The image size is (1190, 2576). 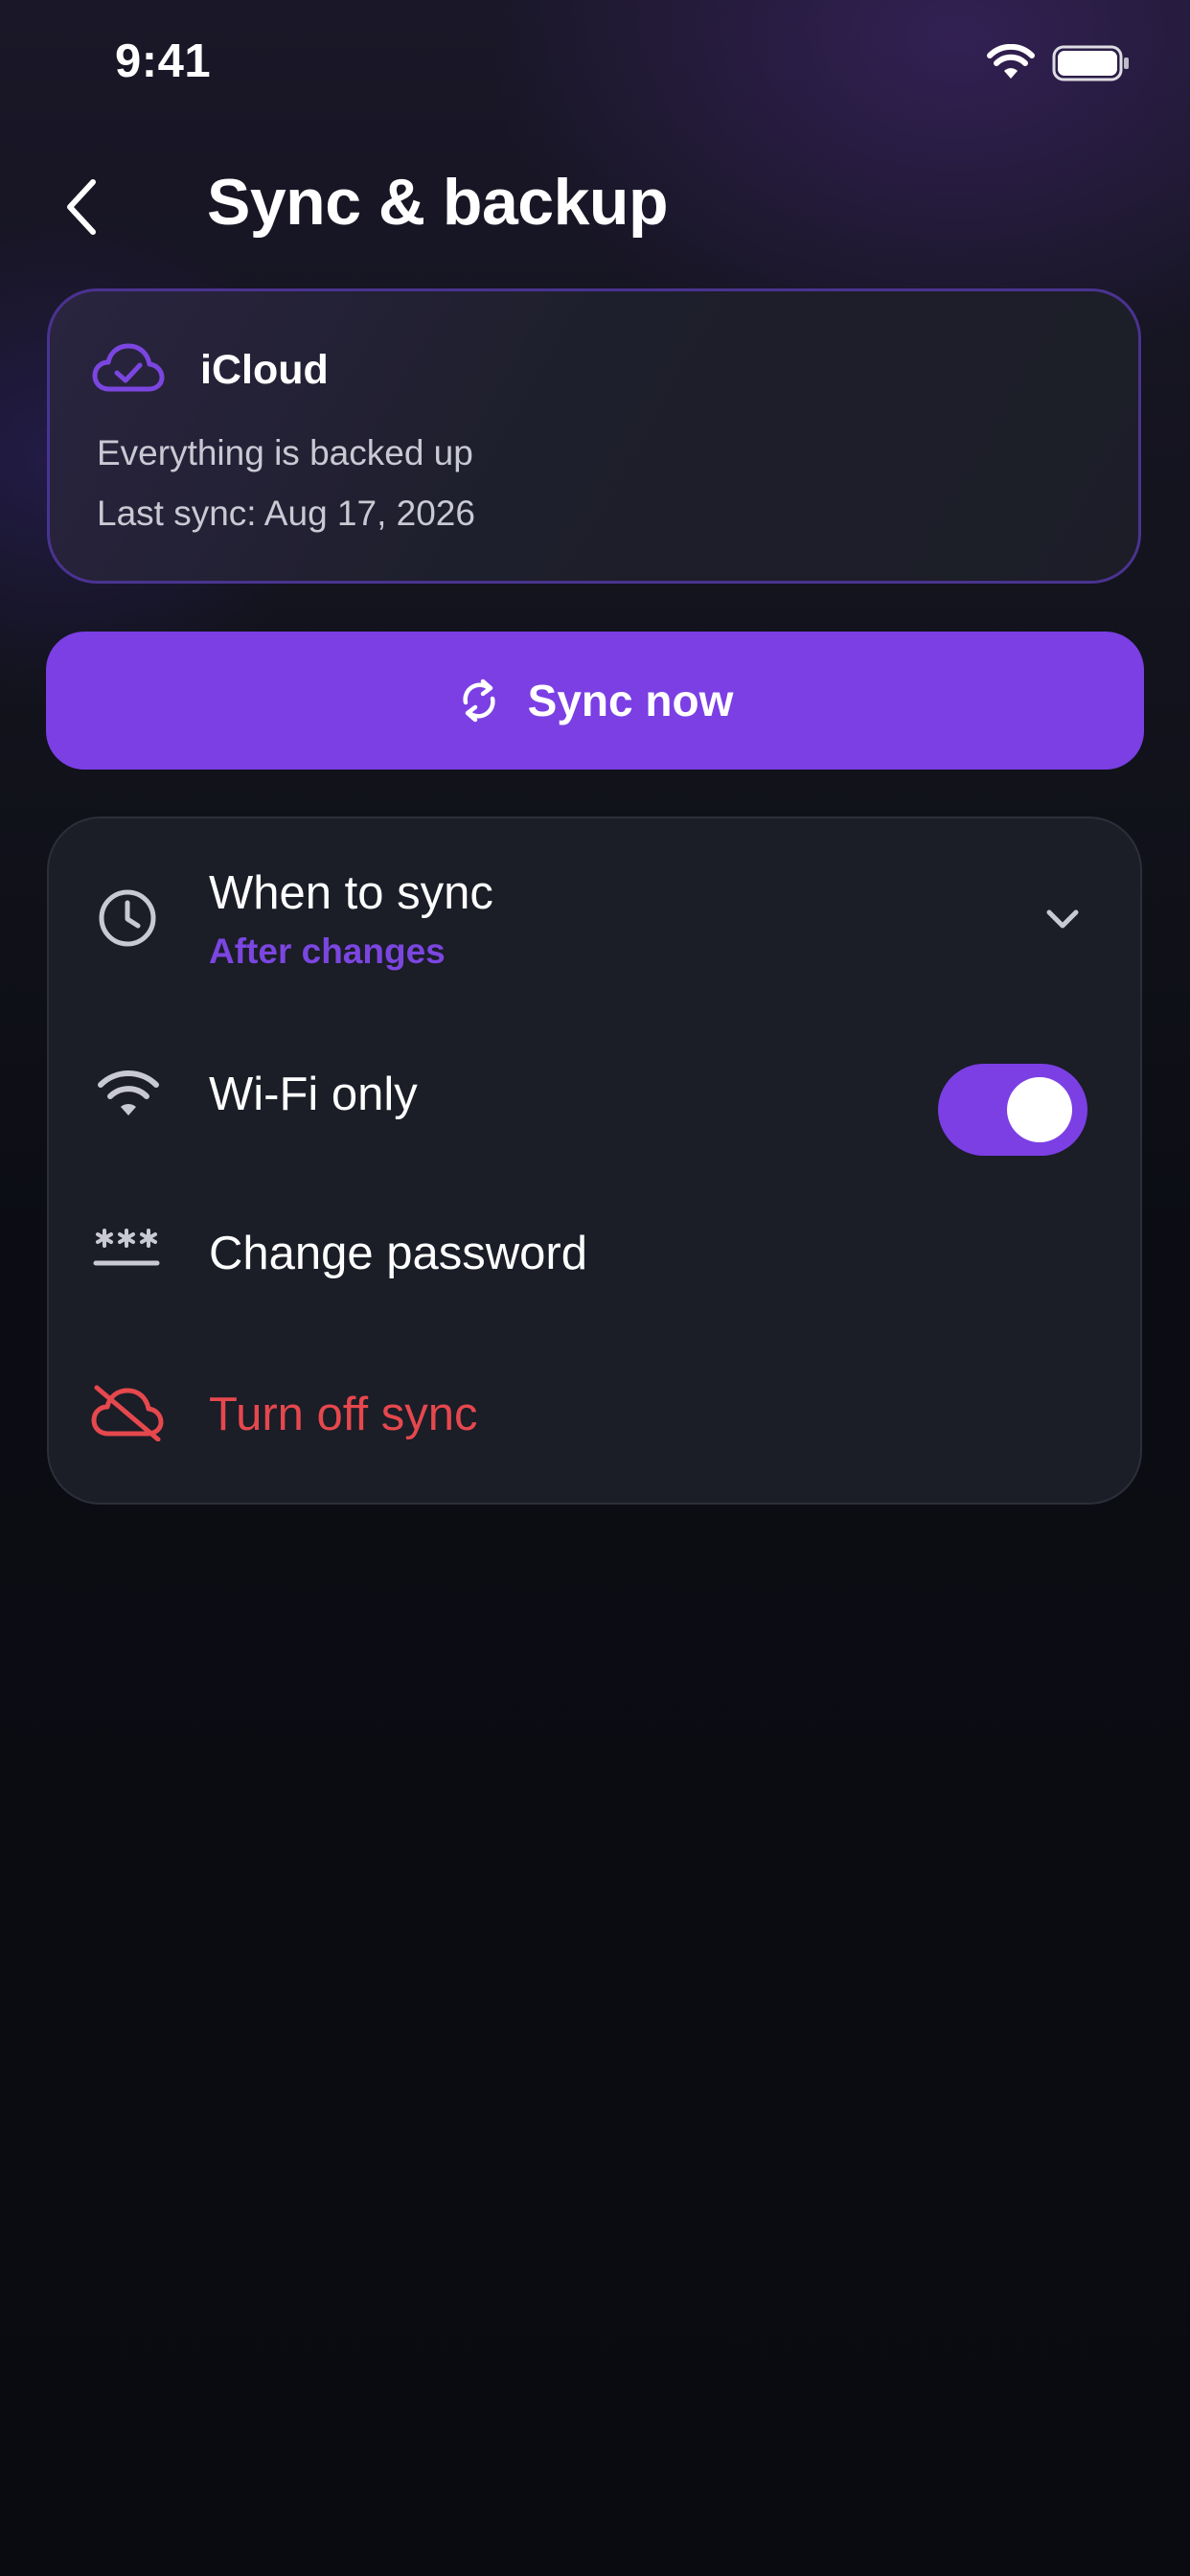 What do you see at coordinates (631, 700) in the screenshot?
I see `sync-now-label: Sync now` at bounding box center [631, 700].